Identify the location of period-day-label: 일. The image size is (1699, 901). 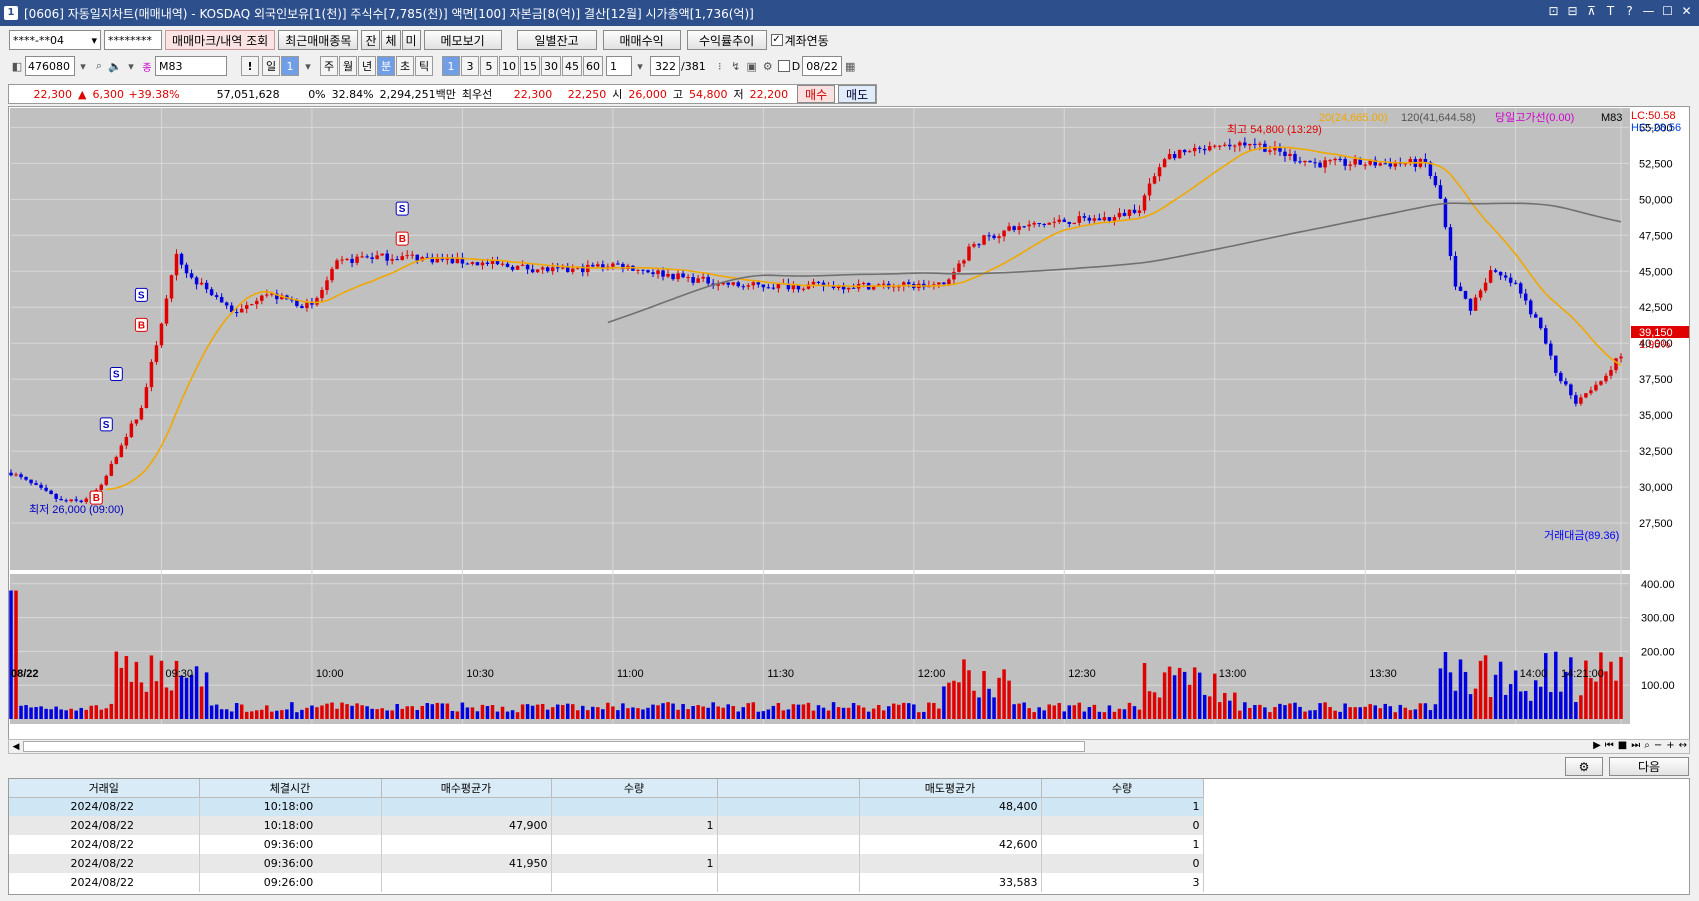
(271, 66).